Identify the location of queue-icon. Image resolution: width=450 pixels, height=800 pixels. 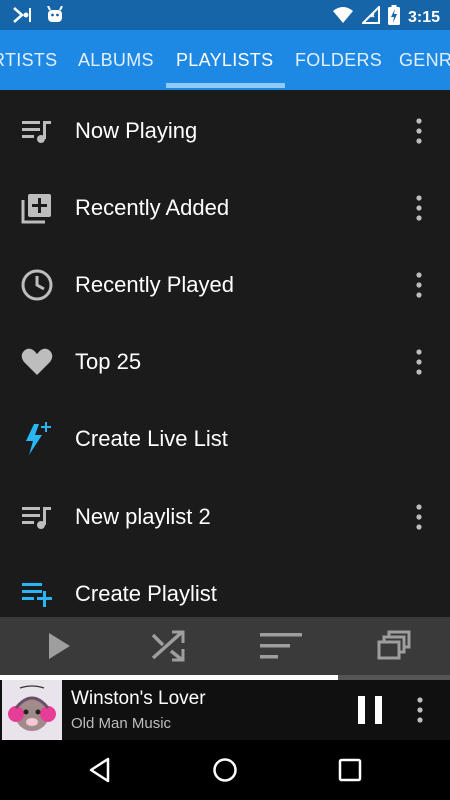
(396, 646).